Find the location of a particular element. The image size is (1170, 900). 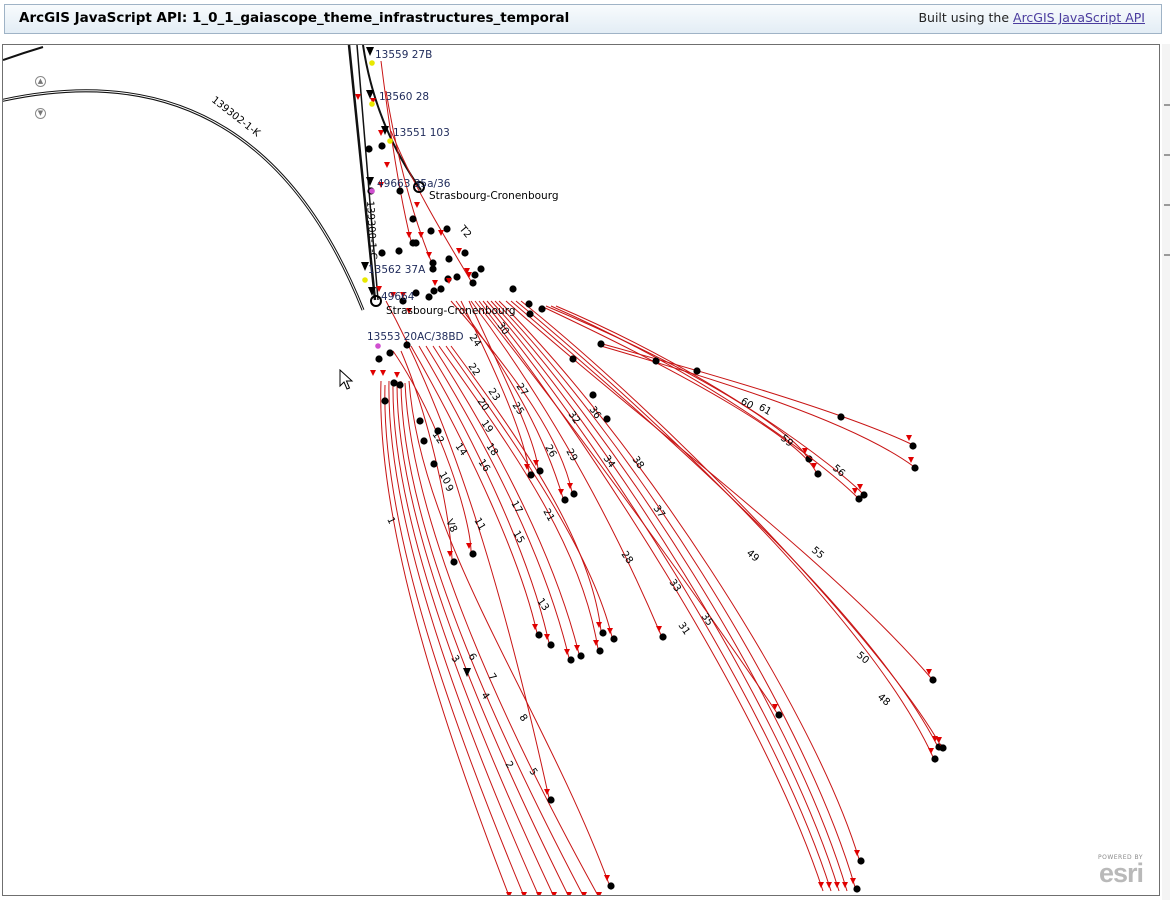

node-label: 13553 20AC/38BD is located at coordinates (415, 337).